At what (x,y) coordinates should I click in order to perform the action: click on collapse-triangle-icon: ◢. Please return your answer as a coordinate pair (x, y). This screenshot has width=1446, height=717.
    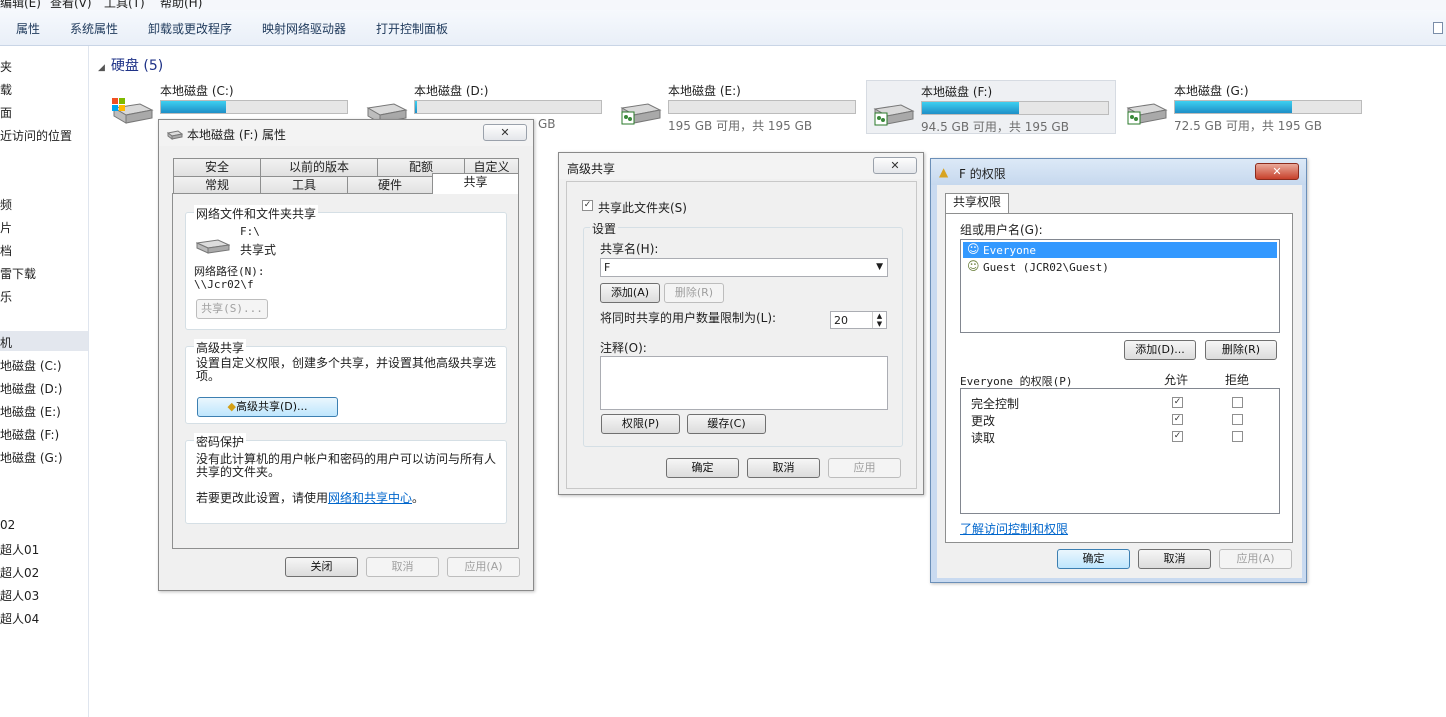
    Looking at the image, I should click on (101, 68).